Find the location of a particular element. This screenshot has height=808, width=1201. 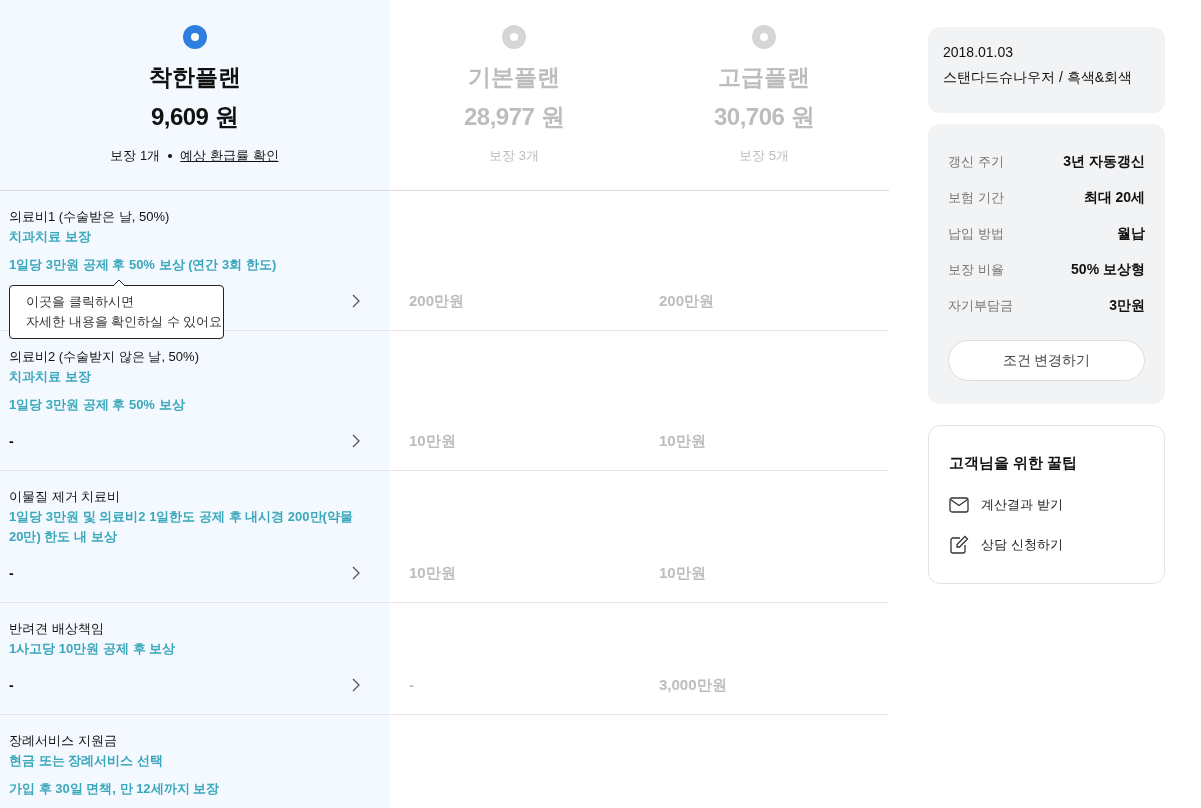

tips-title: 고객님을 위한 꿀팁 is located at coordinates (1014, 463).